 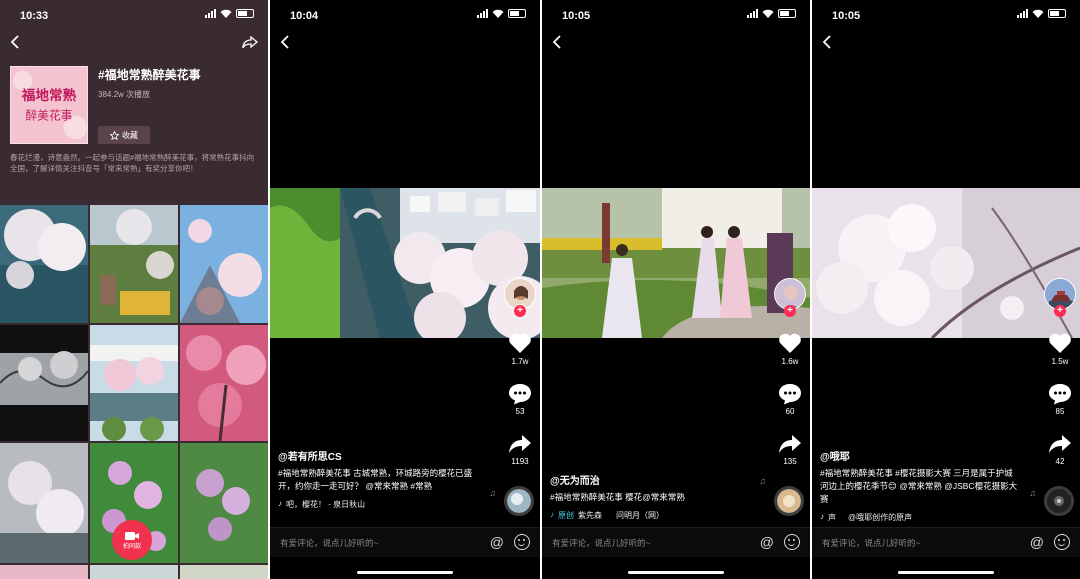 I want to click on favorite-button: 收藏, so click(x=124, y=135).